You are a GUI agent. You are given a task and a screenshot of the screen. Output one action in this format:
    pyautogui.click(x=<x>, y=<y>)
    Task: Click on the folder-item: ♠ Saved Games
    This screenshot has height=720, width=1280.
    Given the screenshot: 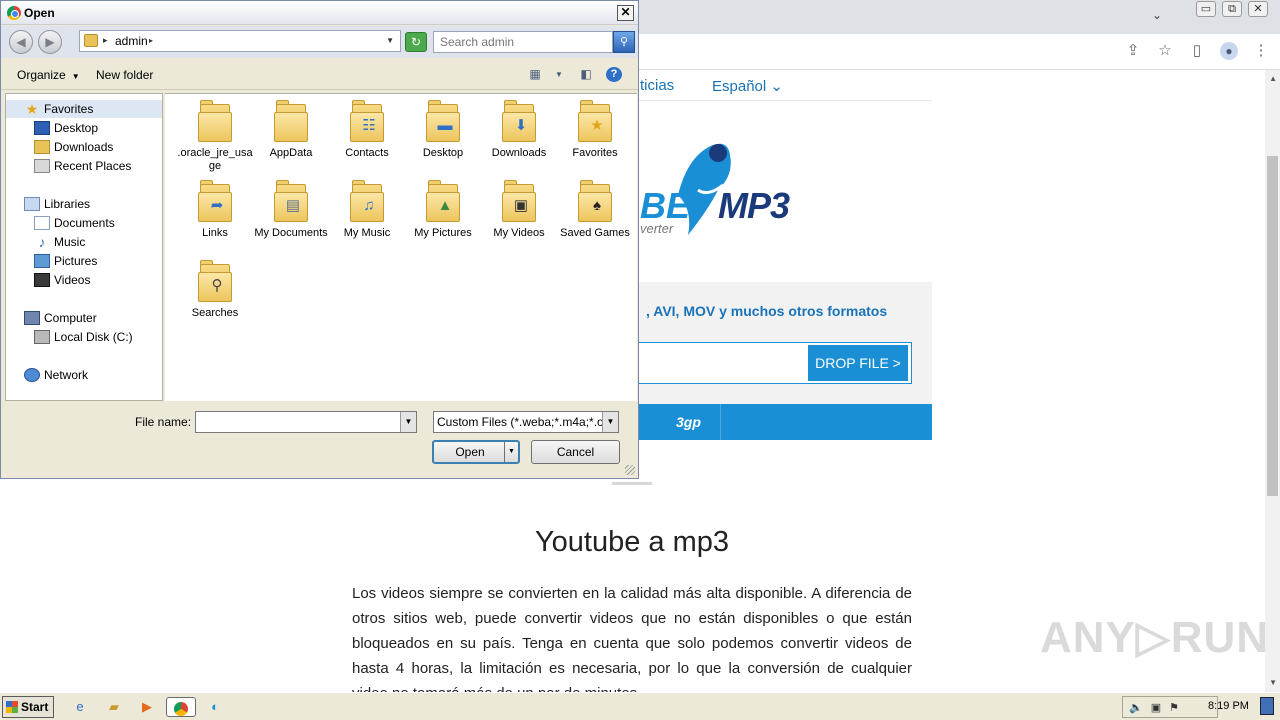 What is the action you would take?
    pyautogui.click(x=595, y=210)
    